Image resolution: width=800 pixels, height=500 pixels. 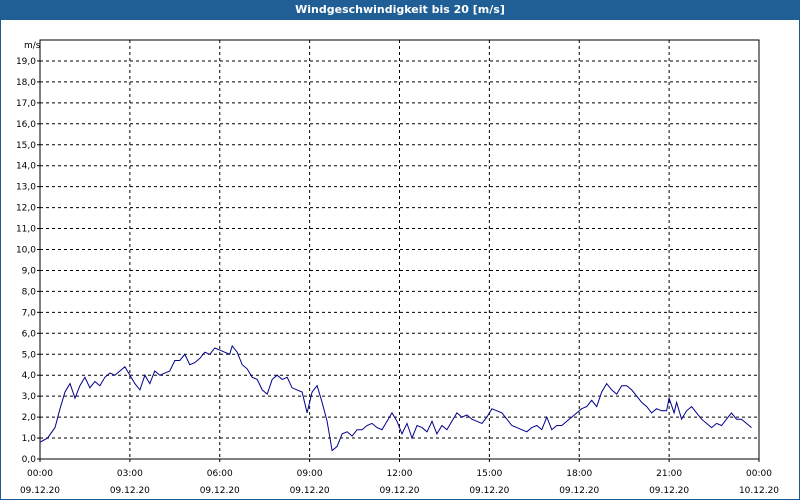 I want to click on x-tick-time: 21:00, so click(x=669, y=474).